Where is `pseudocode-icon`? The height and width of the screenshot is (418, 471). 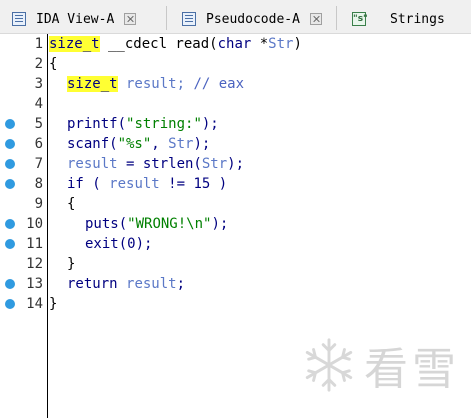 pseudocode-icon is located at coordinates (189, 19).